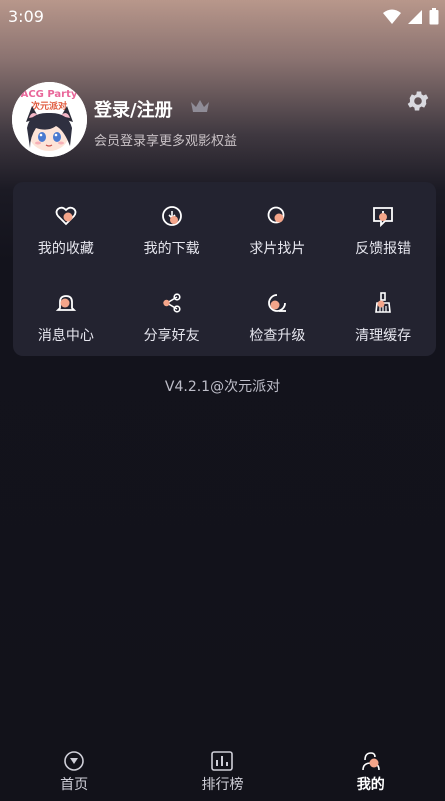  I want to click on menu-label: 求片找片, so click(277, 249).